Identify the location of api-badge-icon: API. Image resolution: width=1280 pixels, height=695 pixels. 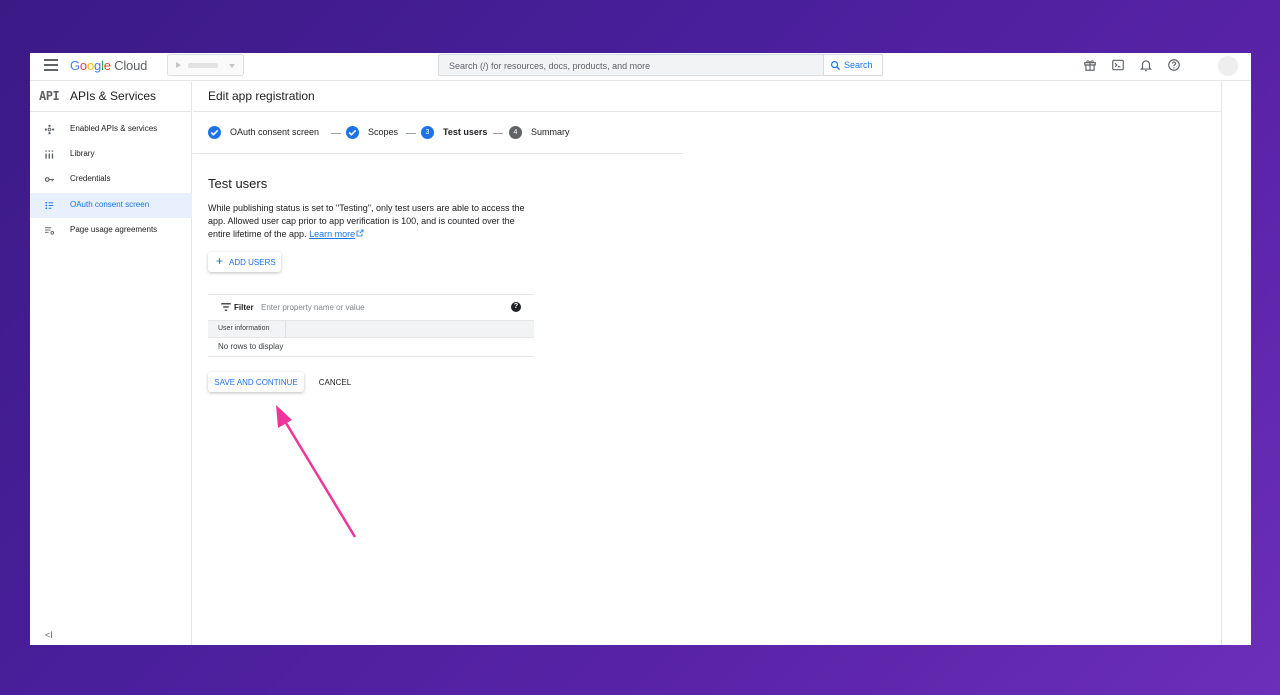
(49, 96).